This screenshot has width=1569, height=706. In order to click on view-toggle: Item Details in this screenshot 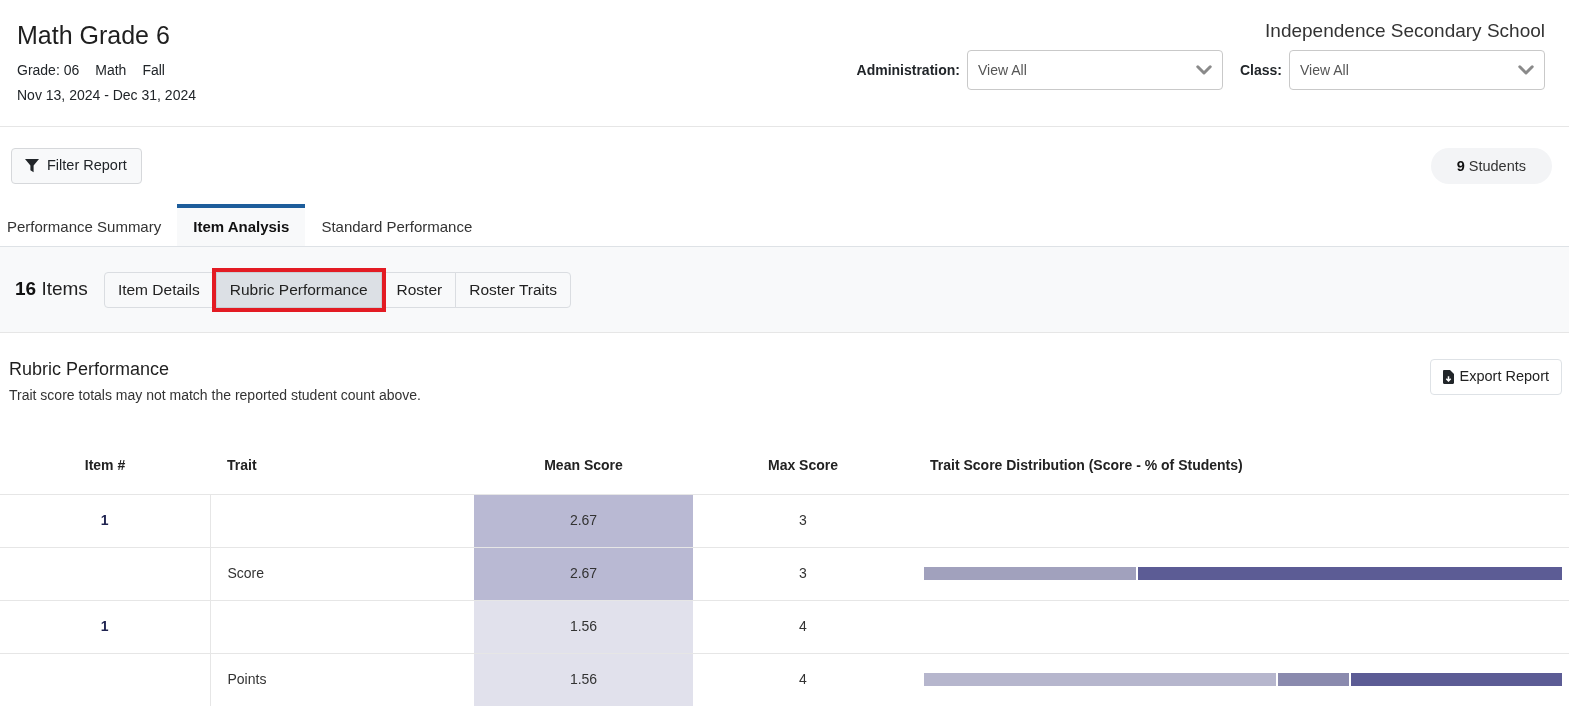, I will do `click(158, 289)`.